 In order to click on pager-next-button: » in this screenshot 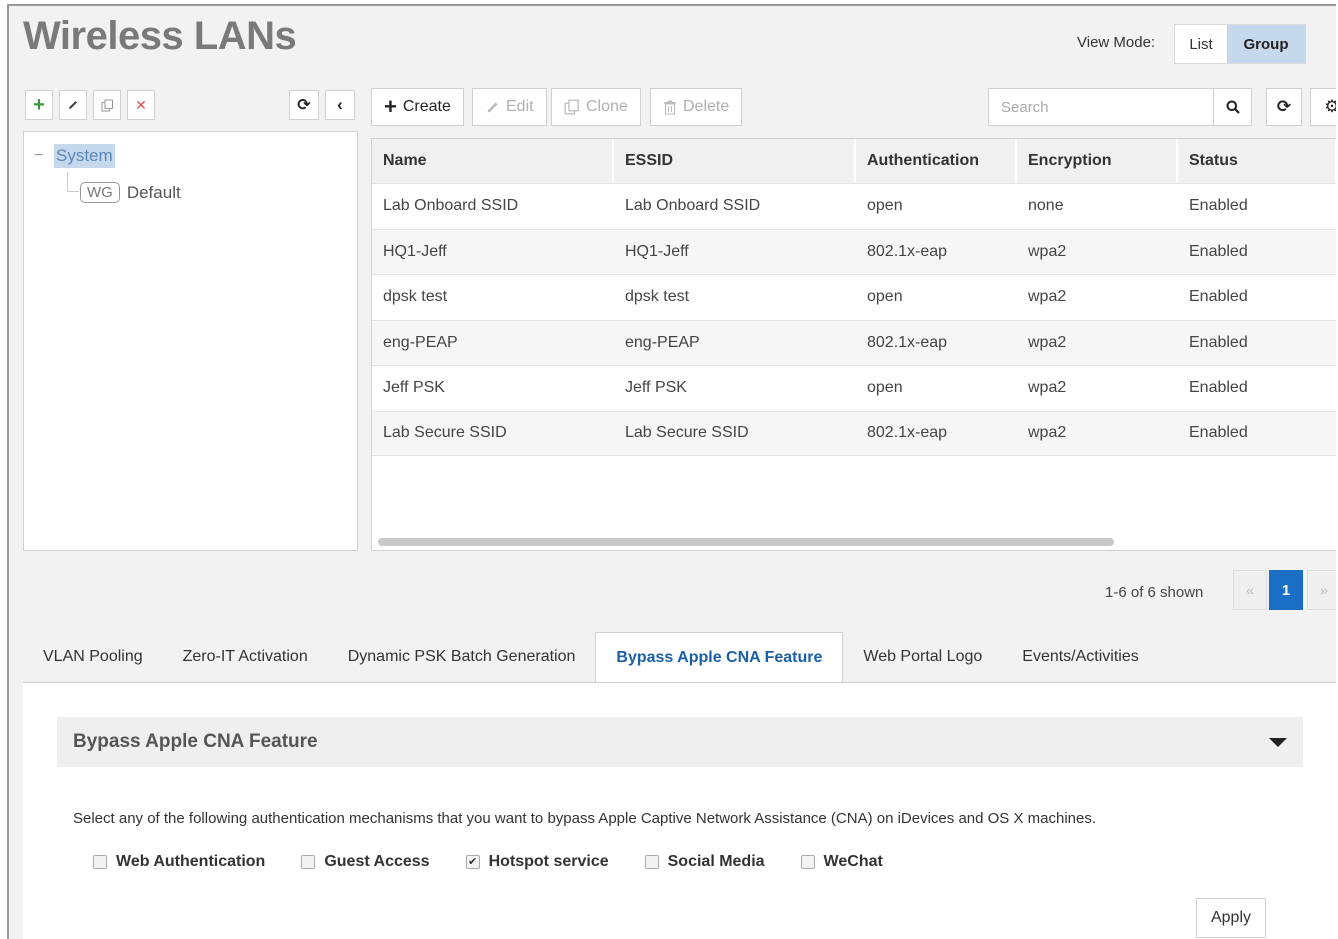, I will do `click(1321, 590)`.